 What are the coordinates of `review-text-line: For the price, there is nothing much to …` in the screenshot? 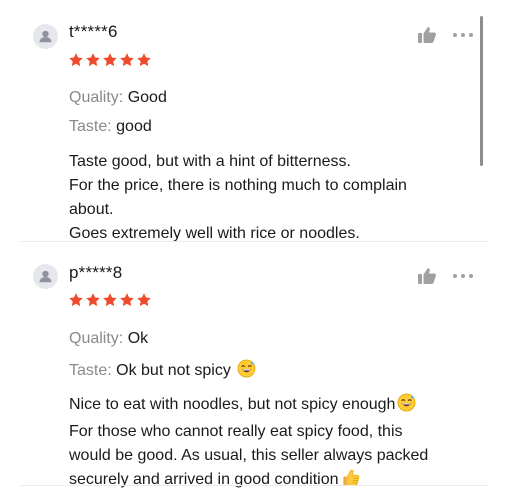 It's located at (238, 185).